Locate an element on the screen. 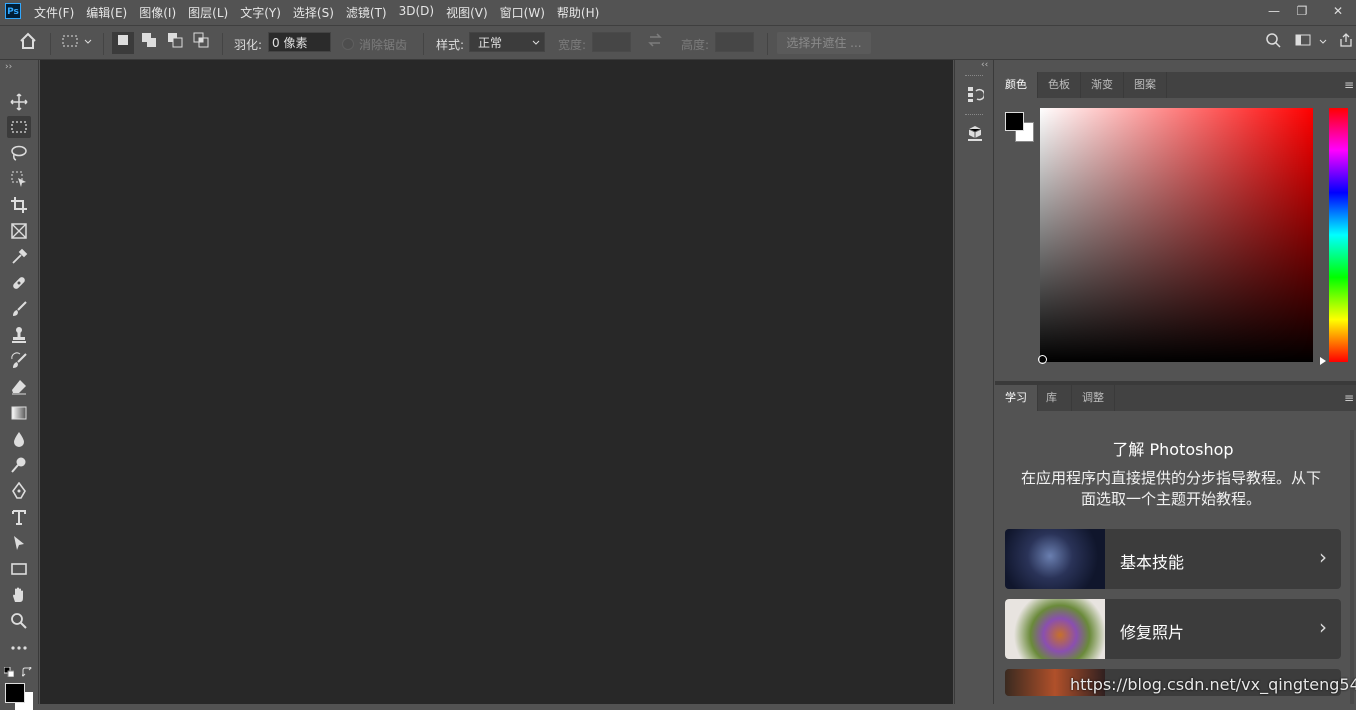 This screenshot has height=710, width=1356. 3d-panel-icon is located at coordinates (975, 134).